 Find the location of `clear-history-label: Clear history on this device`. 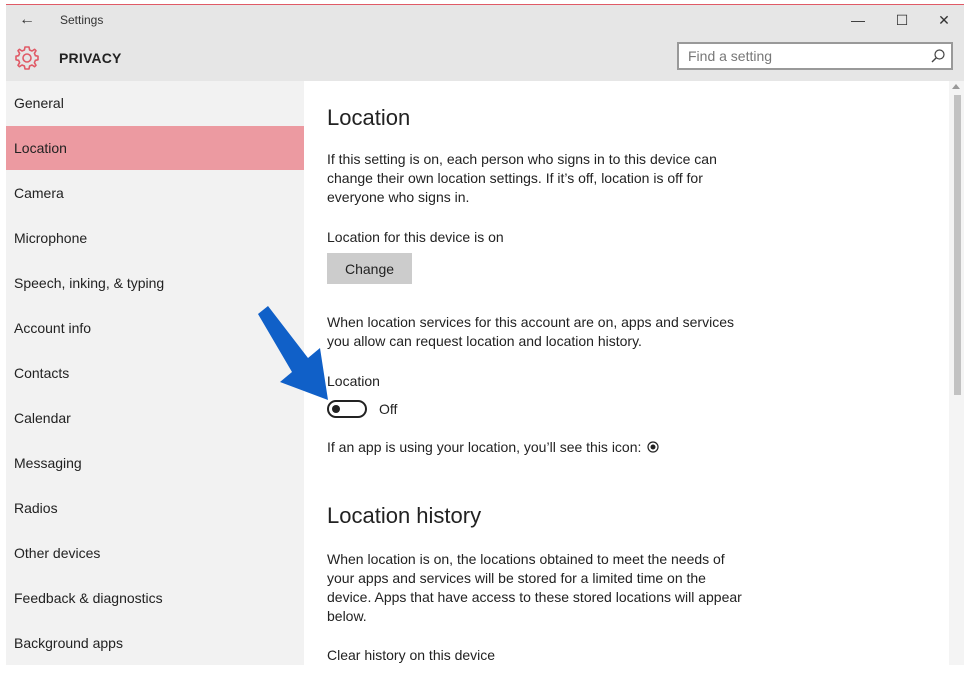

clear-history-label: Clear history on this device is located at coordinates (411, 655).